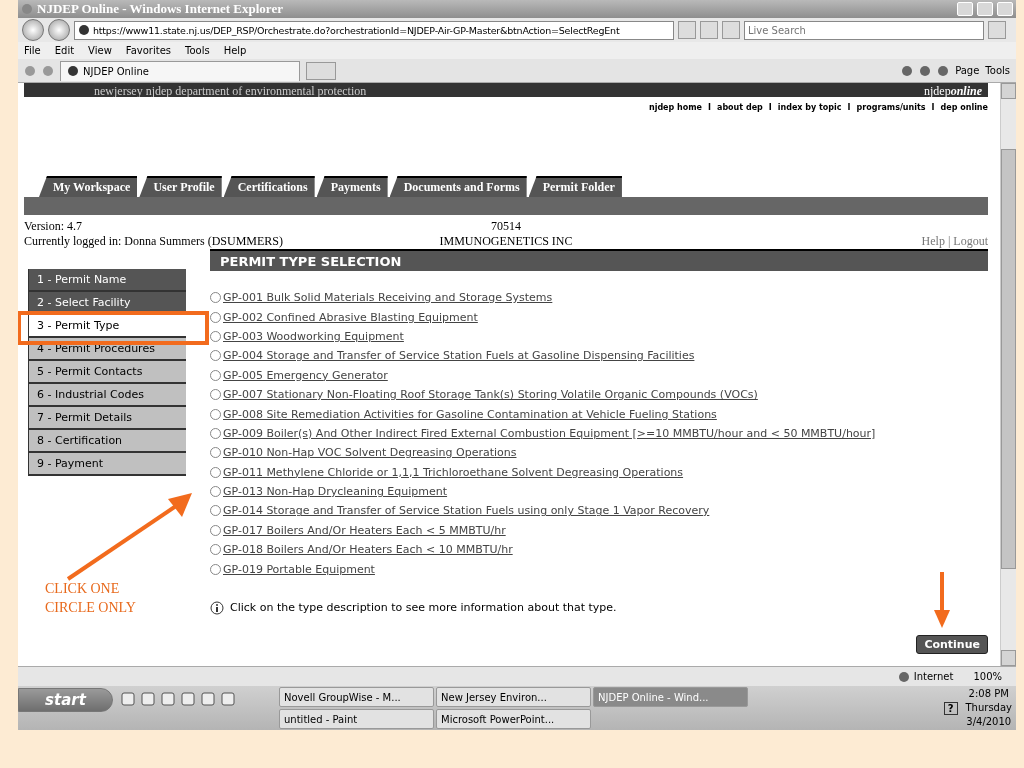 This screenshot has height=768, width=1024. What do you see at coordinates (335, 492) in the screenshot?
I see `permit-type-link: GP-013 Non-Hap Drycleaning Equipment` at bounding box center [335, 492].